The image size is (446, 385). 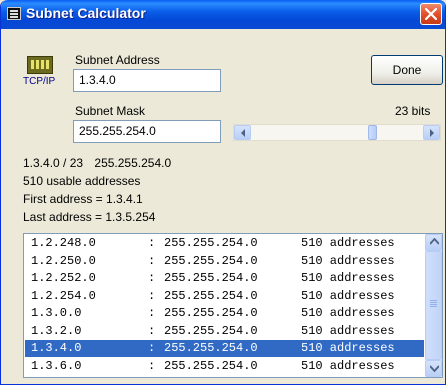 What do you see at coordinates (117, 60) in the screenshot?
I see `subnet-address-label: Subnet Address` at bounding box center [117, 60].